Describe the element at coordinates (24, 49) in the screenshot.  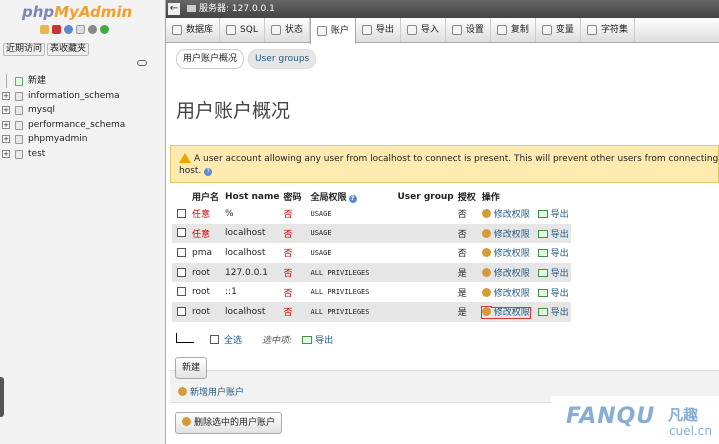
I see `recent-tab: 近期访问` at that location.